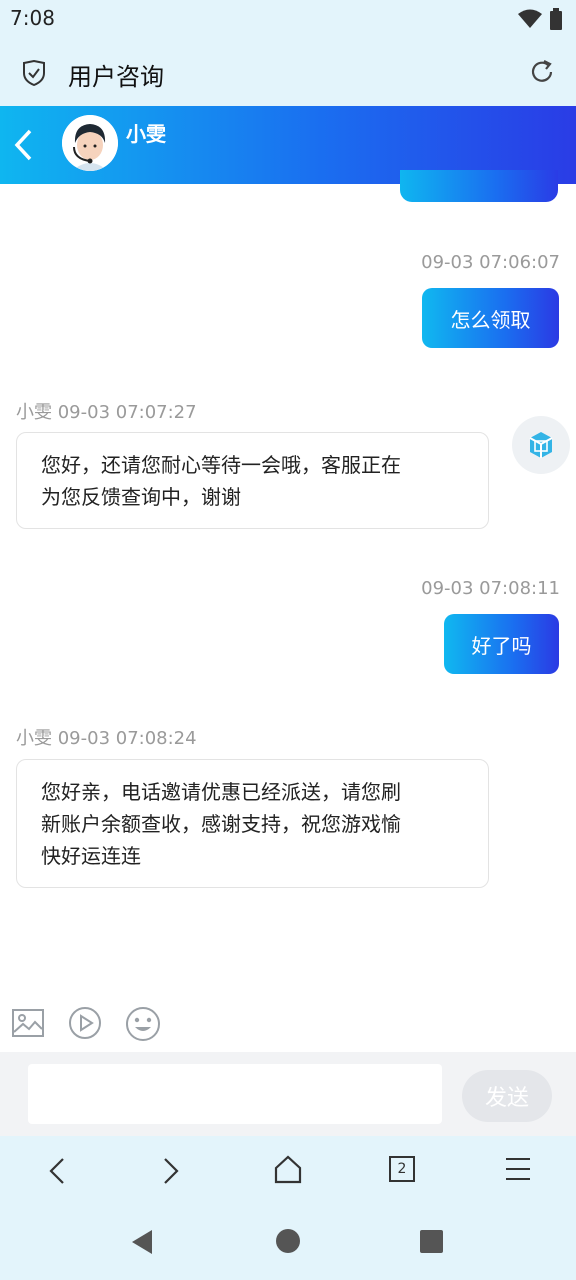  I want to click on message-line: 快好运连连, so click(91, 856).